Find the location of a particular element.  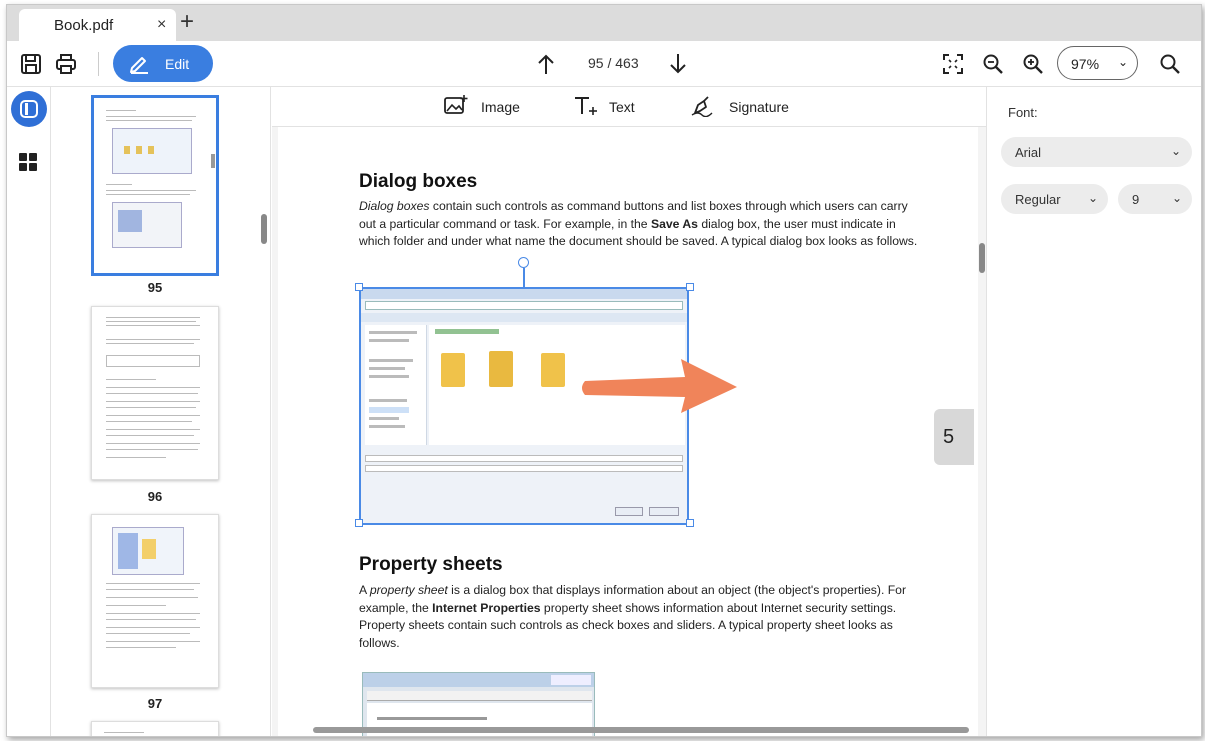

left-icon-rail is located at coordinates (29, 411).